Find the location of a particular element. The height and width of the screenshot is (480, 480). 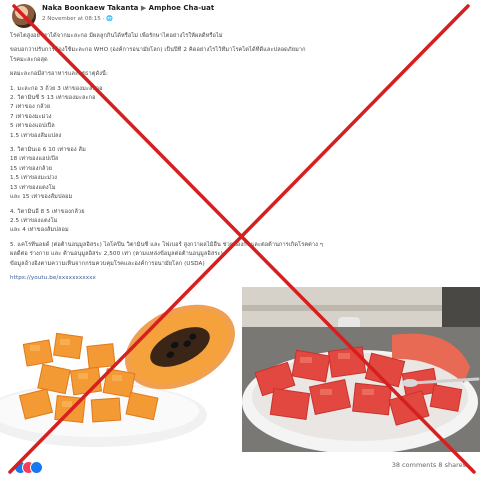

post-text-line: โรคมะละกอสุด is located at coordinates (29, 59).